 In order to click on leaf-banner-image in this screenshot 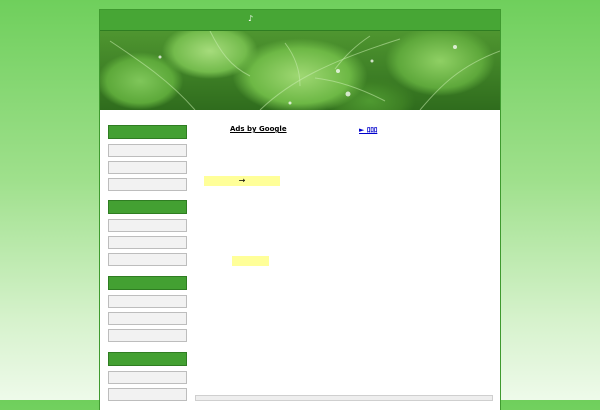, I will do `click(300, 70)`.